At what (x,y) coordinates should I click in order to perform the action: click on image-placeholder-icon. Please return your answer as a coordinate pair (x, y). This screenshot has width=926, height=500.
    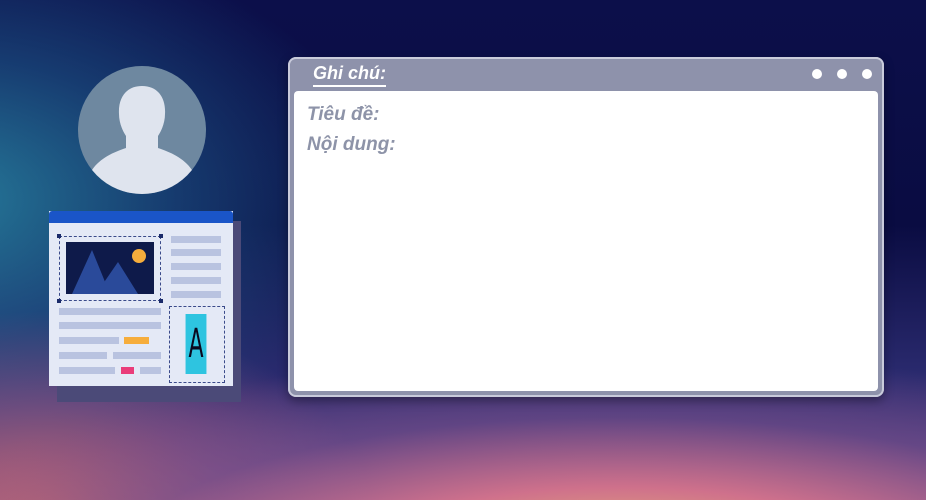
    Looking at the image, I should click on (110, 268).